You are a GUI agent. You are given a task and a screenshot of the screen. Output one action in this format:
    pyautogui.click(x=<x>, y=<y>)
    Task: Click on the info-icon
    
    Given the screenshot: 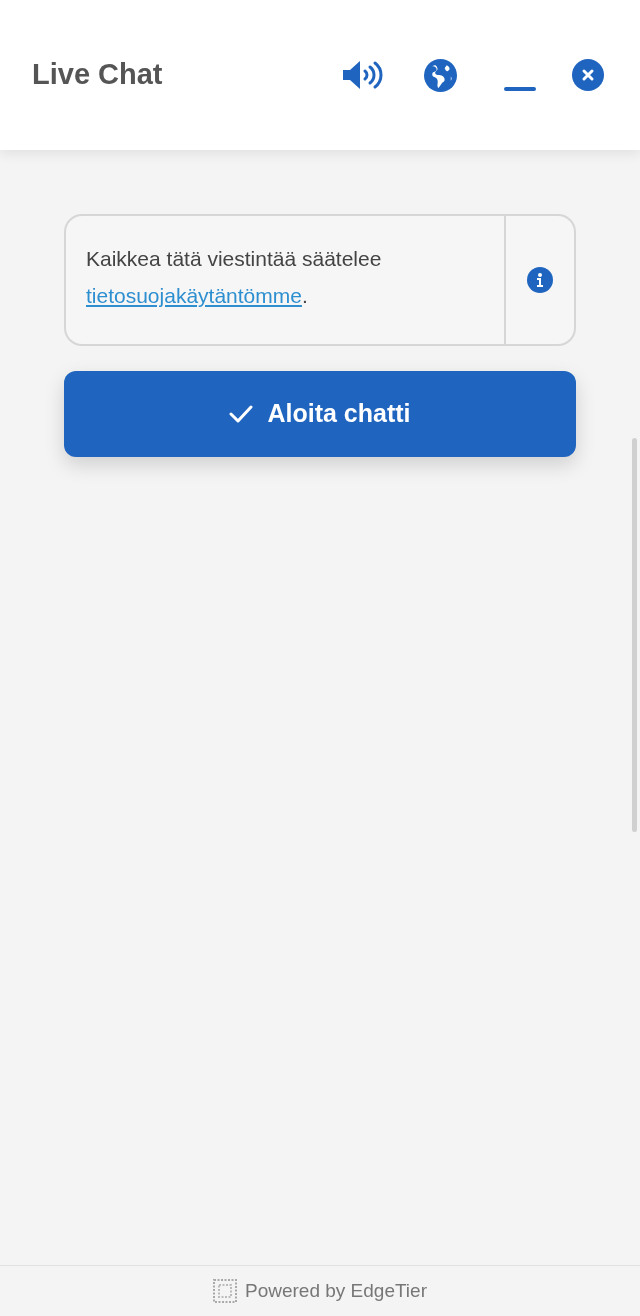 What is the action you would take?
    pyautogui.click(x=540, y=280)
    